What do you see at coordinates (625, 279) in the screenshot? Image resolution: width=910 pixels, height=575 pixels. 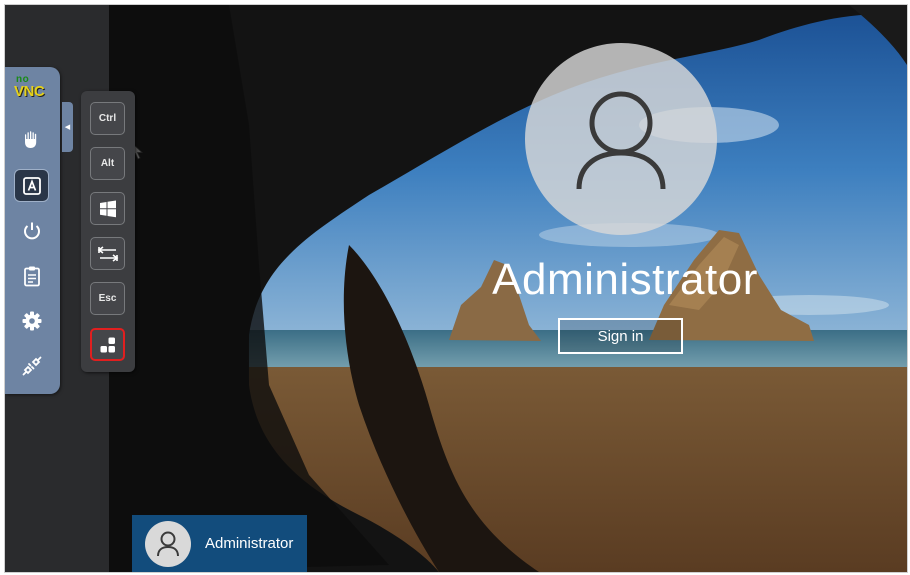 I see `login-username: Administrator` at bounding box center [625, 279].